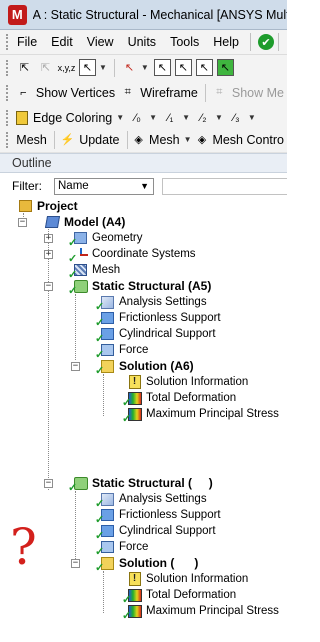 The height and width of the screenshot is (642, 320). I want to click on tree-solution-a6: ✓ Solution (A6), so click(144, 367).